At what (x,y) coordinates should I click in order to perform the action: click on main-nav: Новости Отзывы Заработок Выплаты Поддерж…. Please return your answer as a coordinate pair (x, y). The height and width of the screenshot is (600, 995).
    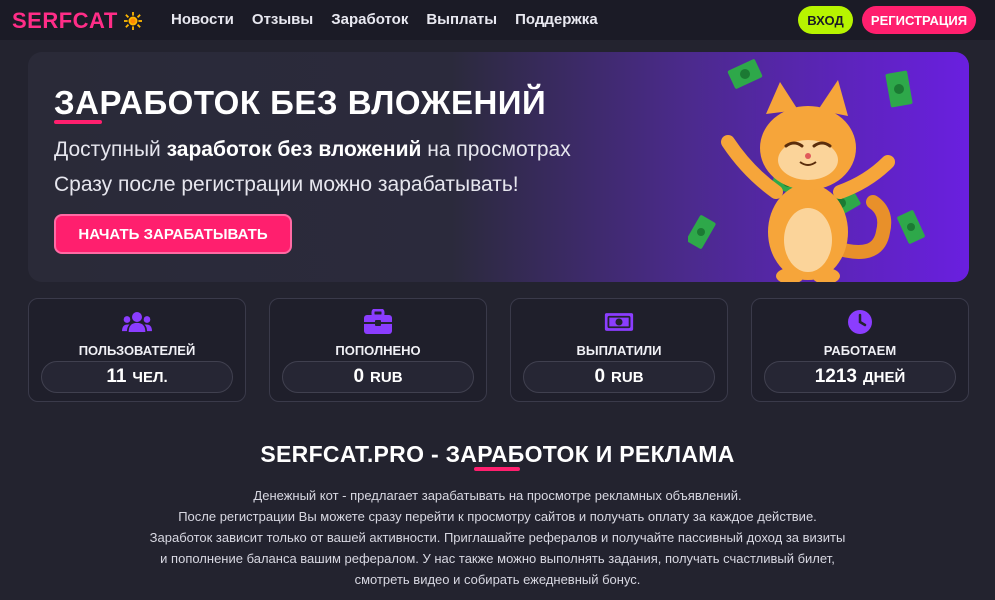
    Looking at the image, I should click on (384, 19).